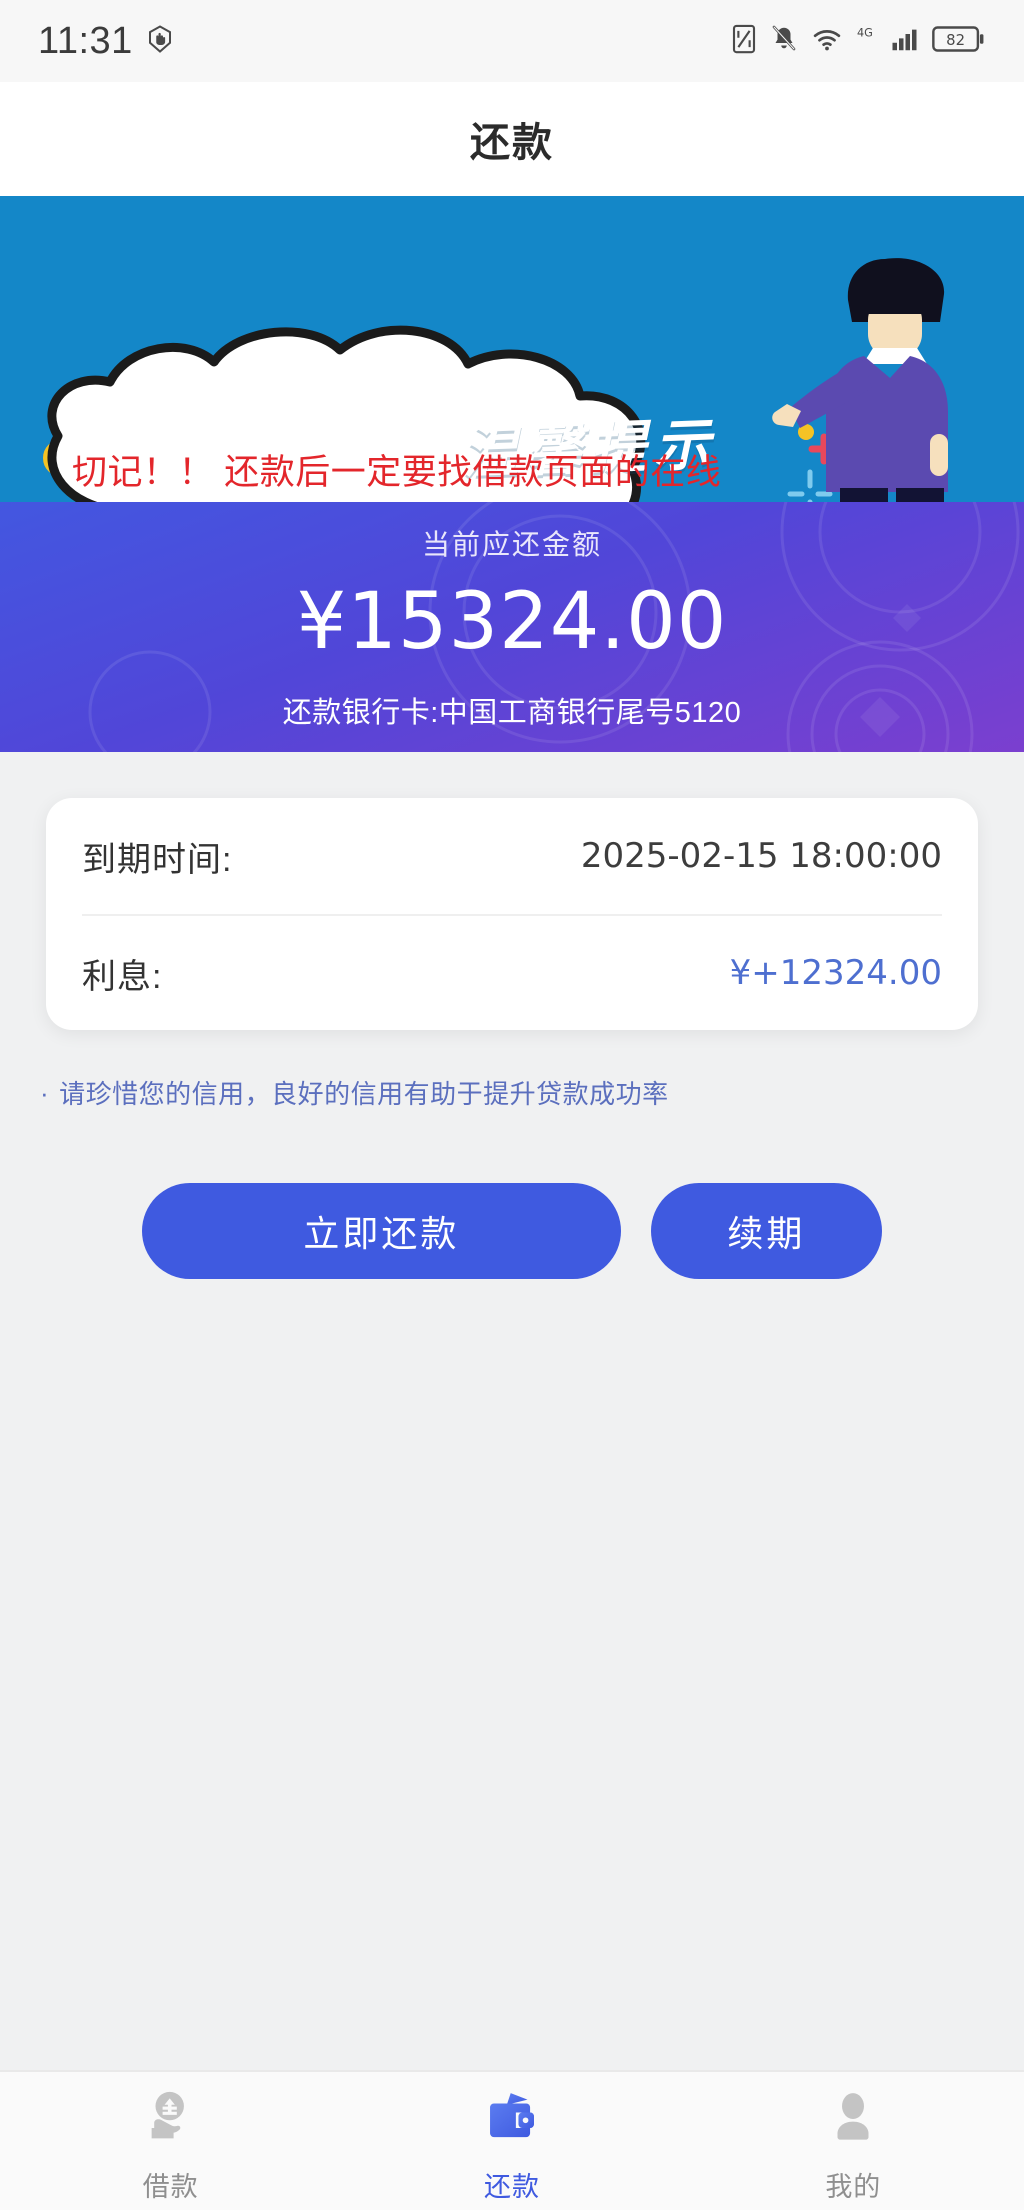 The image size is (1024, 2210). I want to click on battery-icon: 82, so click(959, 41).